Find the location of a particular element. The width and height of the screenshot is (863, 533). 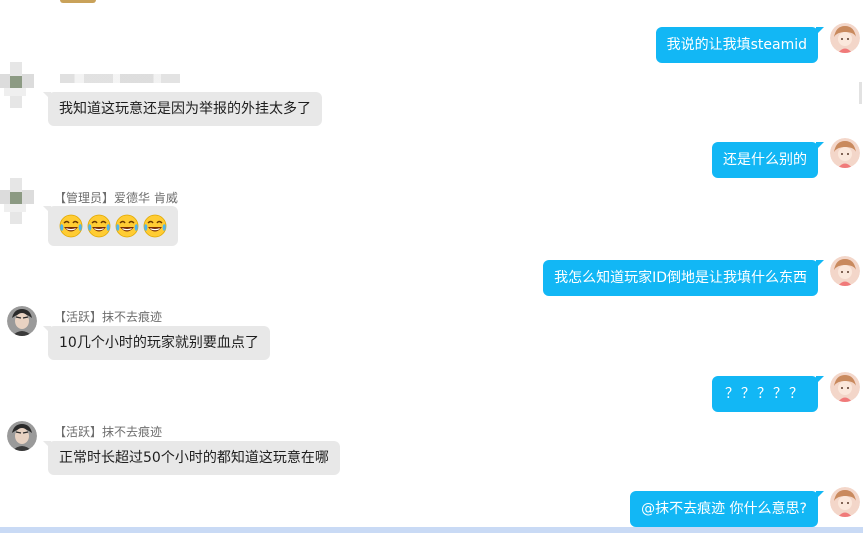

message-text: 还是什么别的 is located at coordinates (765, 160).